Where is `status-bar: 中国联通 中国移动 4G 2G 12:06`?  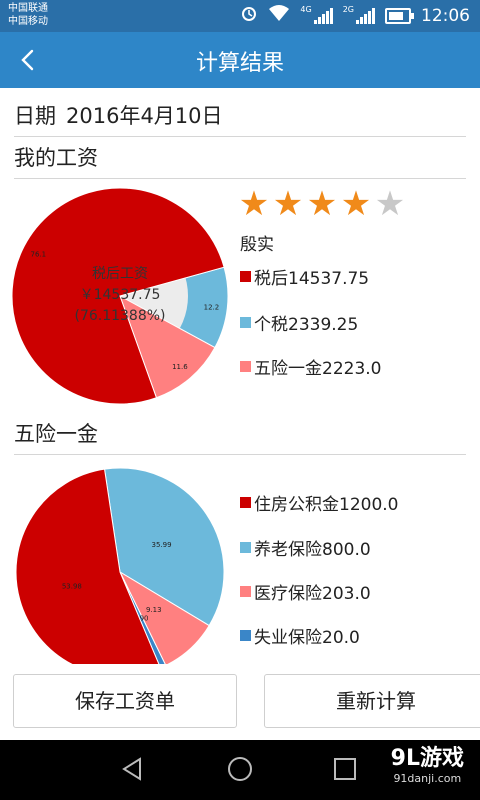
status-bar: 中国联通 中国移动 4G 2G 12:06 is located at coordinates (240, 16).